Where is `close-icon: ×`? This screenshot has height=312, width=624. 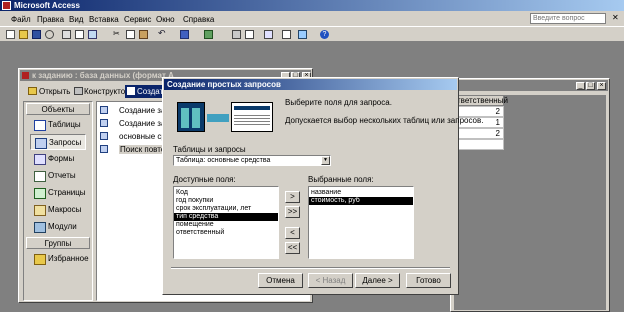 close-icon: × is located at coordinates (601, 86).